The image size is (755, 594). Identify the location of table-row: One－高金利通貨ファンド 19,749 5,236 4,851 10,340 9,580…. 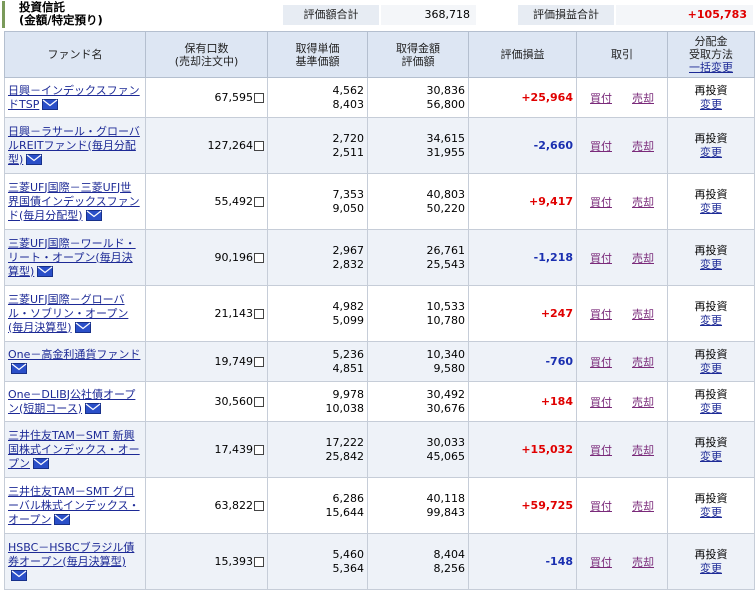
(379, 361).